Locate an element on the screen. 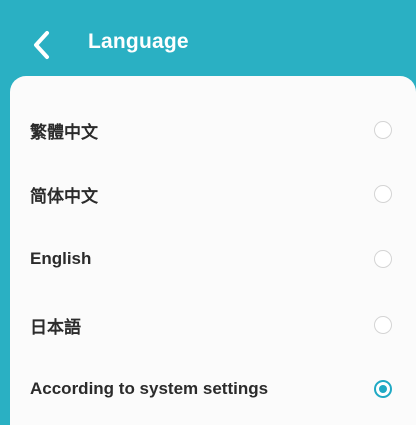  back-button is located at coordinates (41, 45).